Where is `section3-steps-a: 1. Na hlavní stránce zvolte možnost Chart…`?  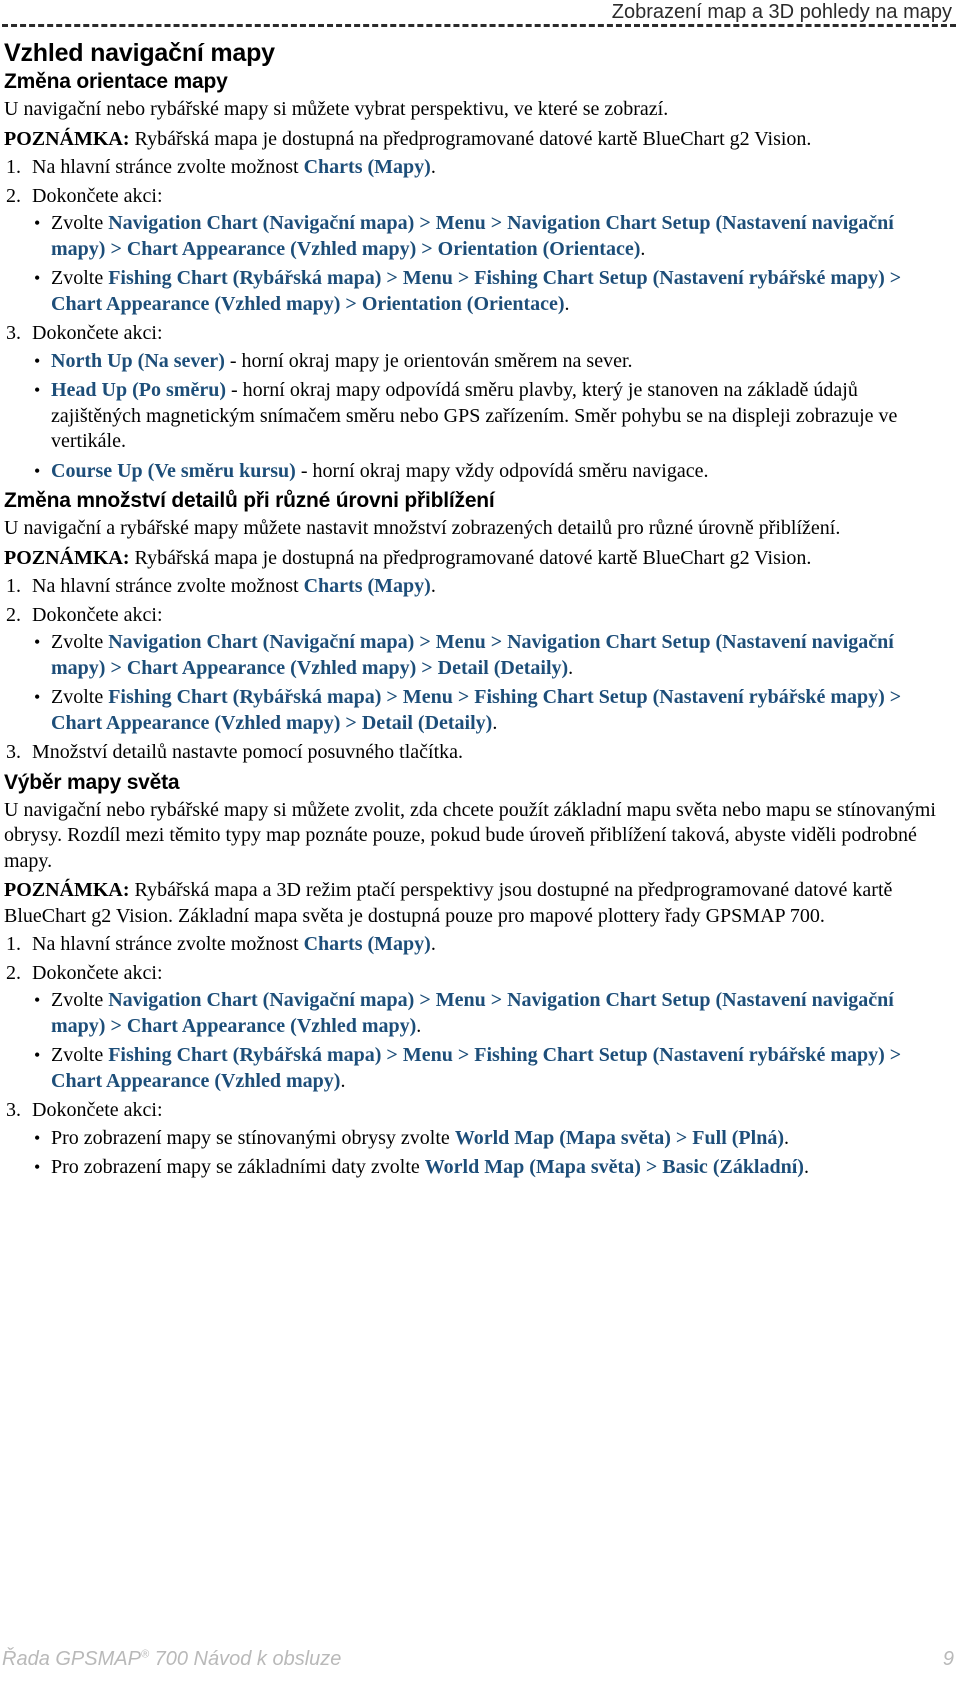 section3-steps-a: 1. Na hlavní stránce zvolte možnost Chart… is located at coordinates (478, 959).